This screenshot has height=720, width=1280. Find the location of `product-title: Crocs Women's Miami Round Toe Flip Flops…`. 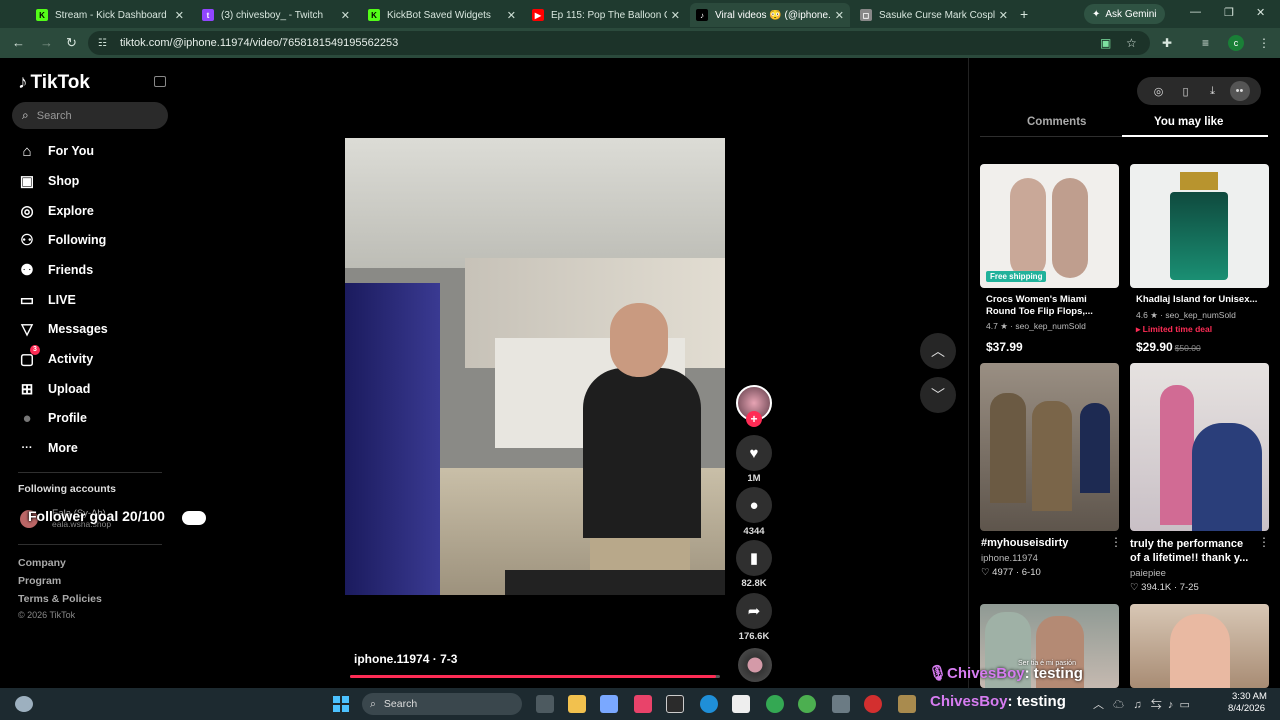

product-title: Crocs Women's Miami Round Toe Flip Flops… is located at coordinates (1051, 306).